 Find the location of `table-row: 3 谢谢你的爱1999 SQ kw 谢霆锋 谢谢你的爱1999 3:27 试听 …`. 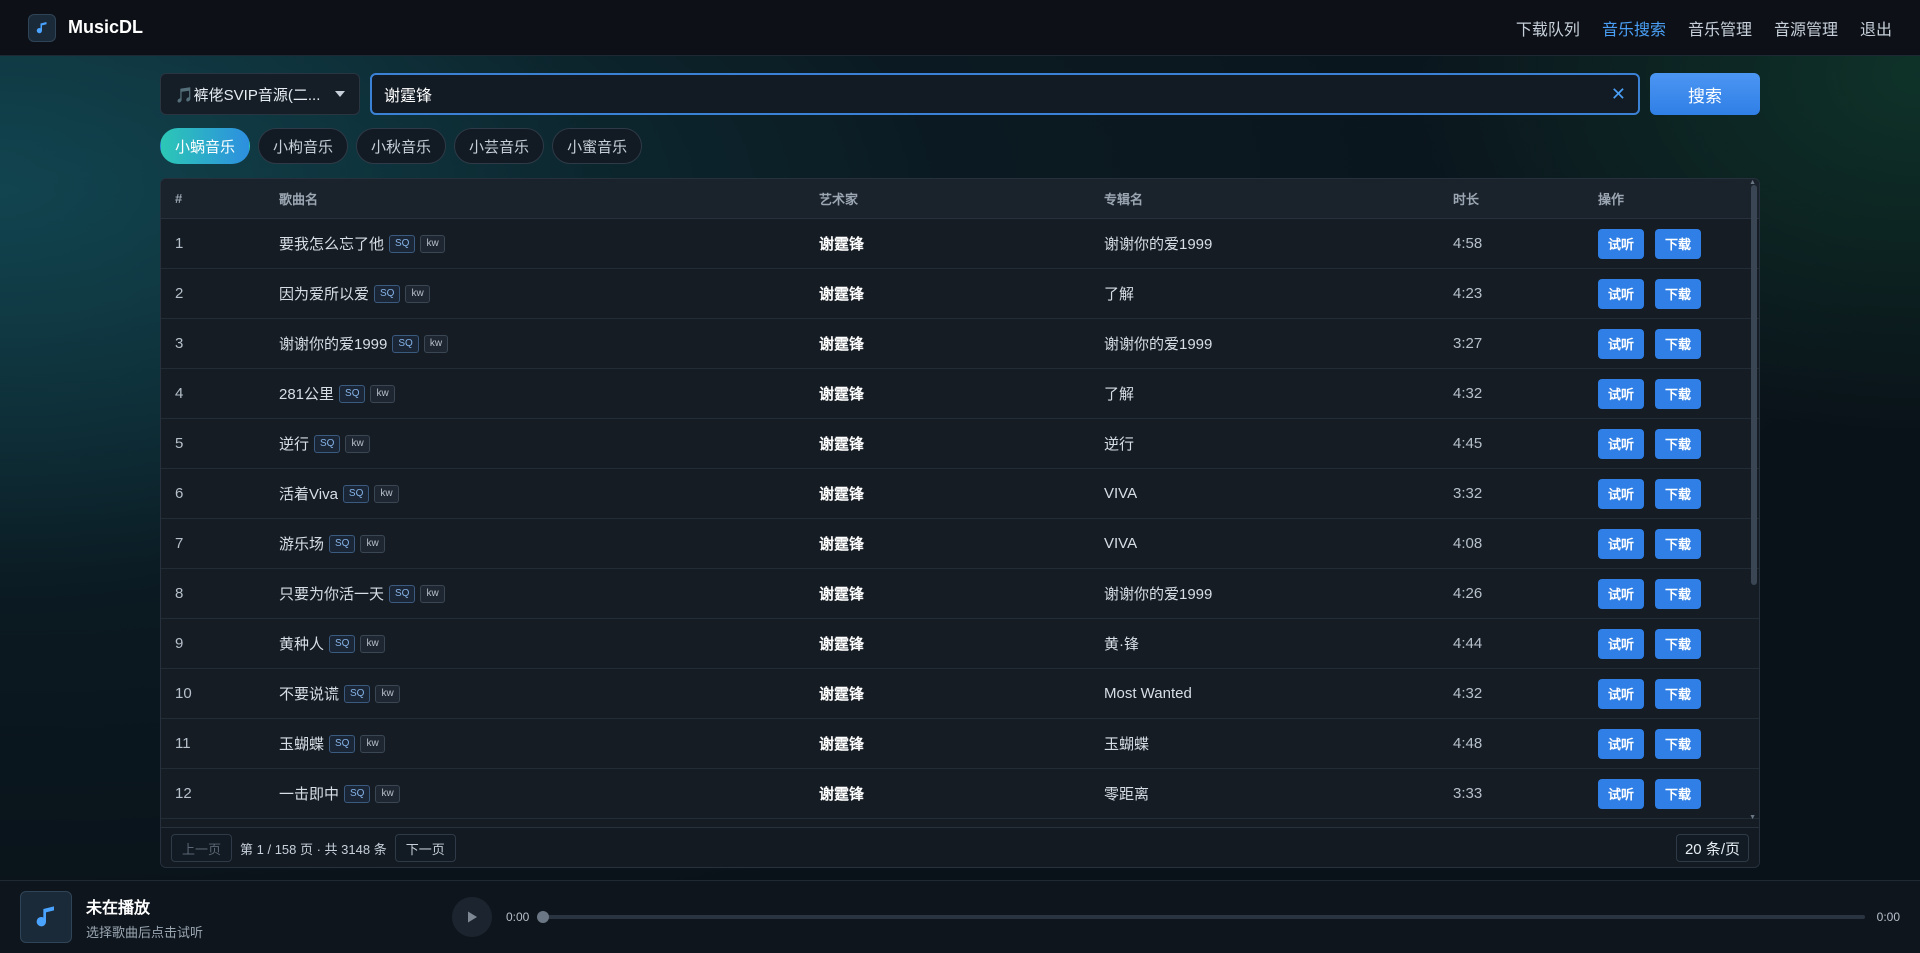

table-row: 3 谢谢你的爱1999 SQ kw 谢霆锋 谢谢你的爱1999 3:27 试听 … is located at coordinates (960, 344).